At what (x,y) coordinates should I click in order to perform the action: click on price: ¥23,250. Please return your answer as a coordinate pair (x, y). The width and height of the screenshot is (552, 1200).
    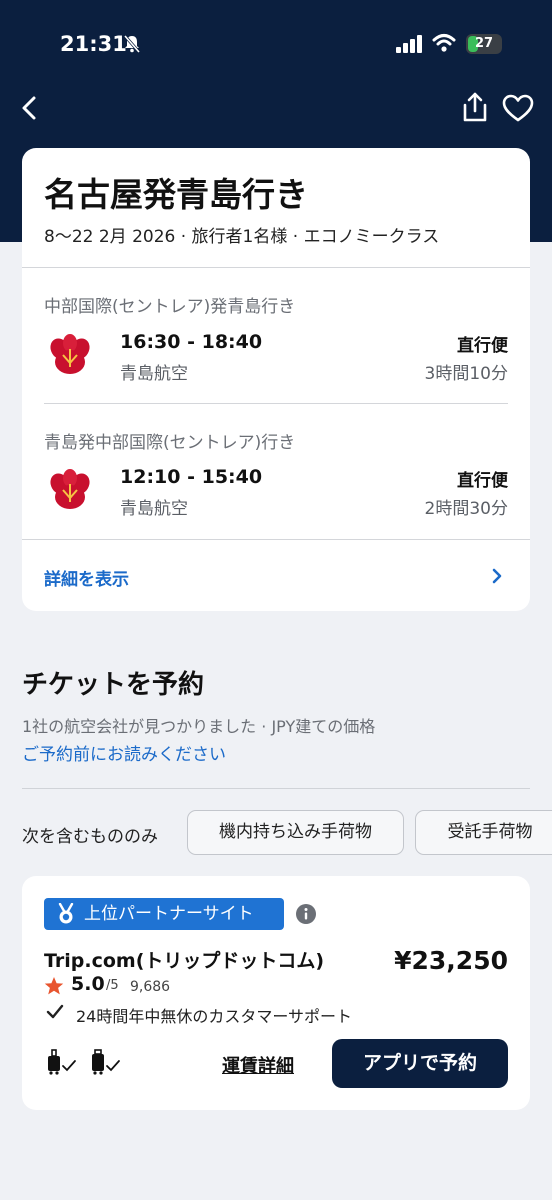
    Looking at the image, I should click on (451, 960).